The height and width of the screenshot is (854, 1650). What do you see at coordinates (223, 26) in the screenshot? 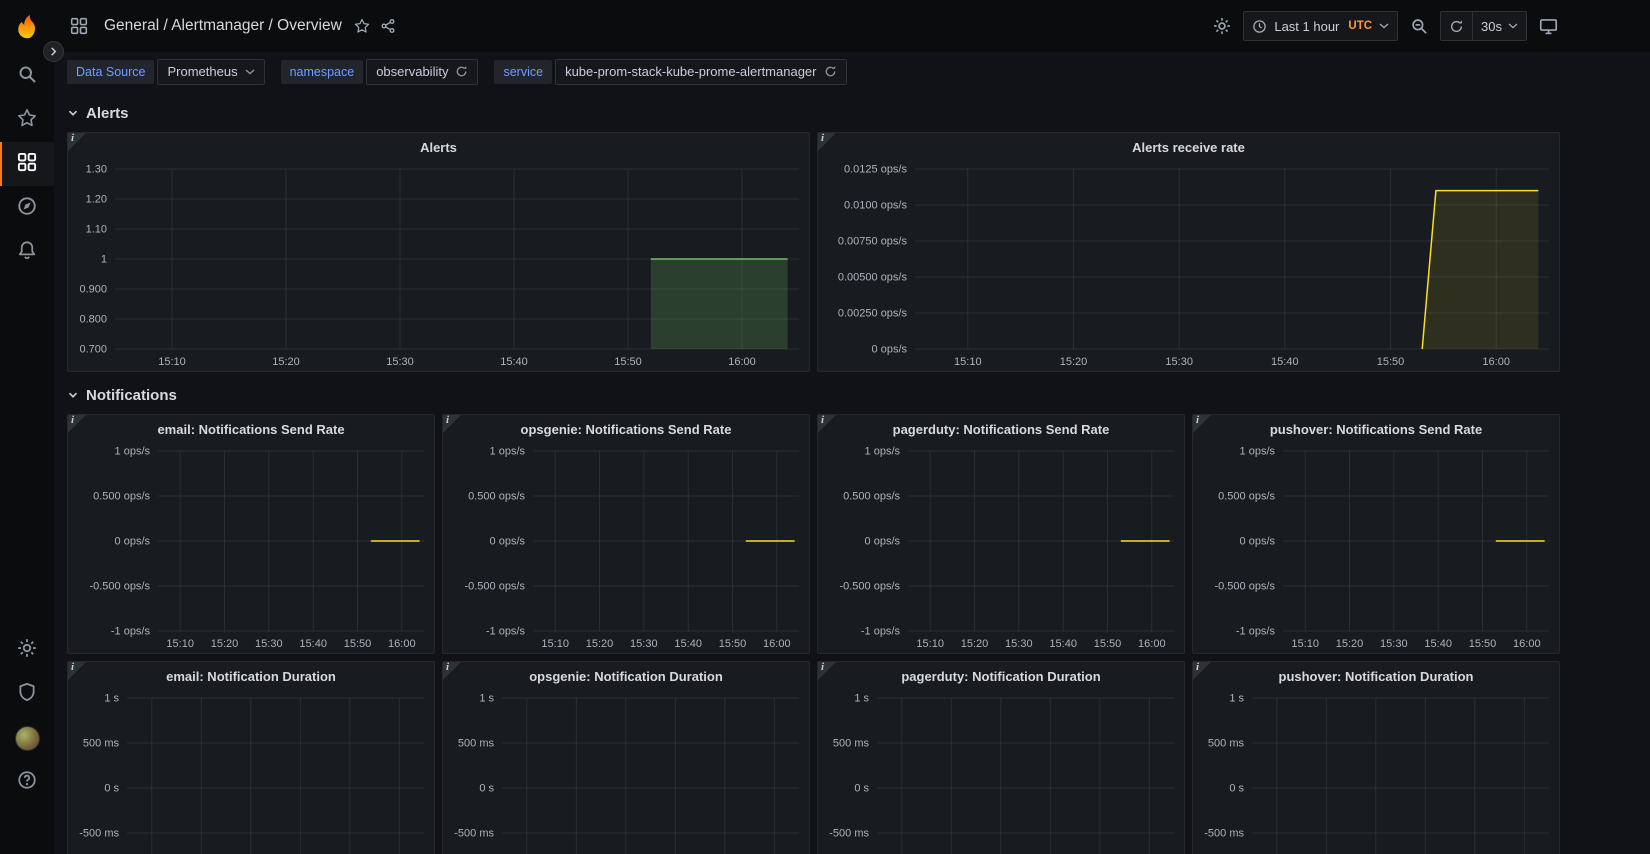
I see `breadcrumb: General / Alertmanager / Overview` at bounding box center [223, 26].